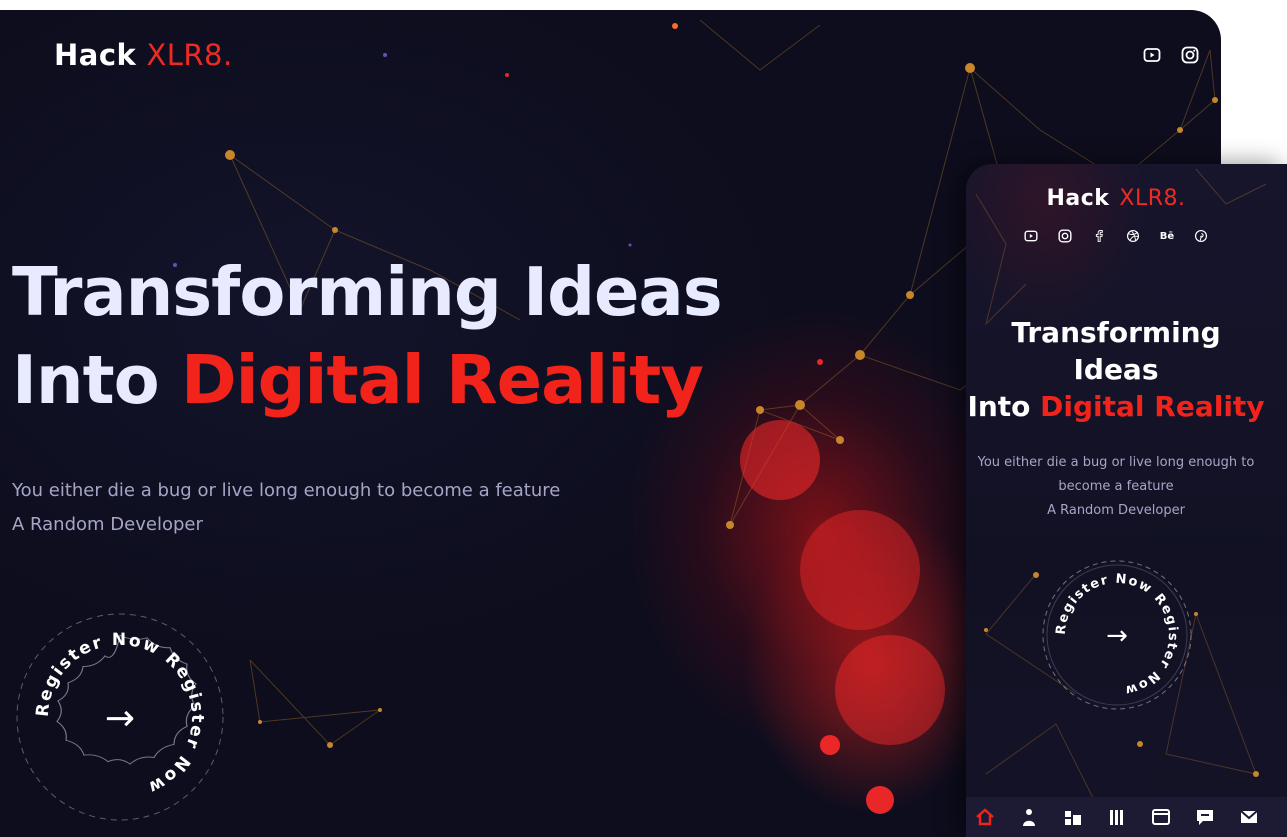 The height and width of the screenshot is (837, 1287). Describe the element at coordinates (95, 55) in the screenshot. I see `brand-name-white: Hack` at that location.